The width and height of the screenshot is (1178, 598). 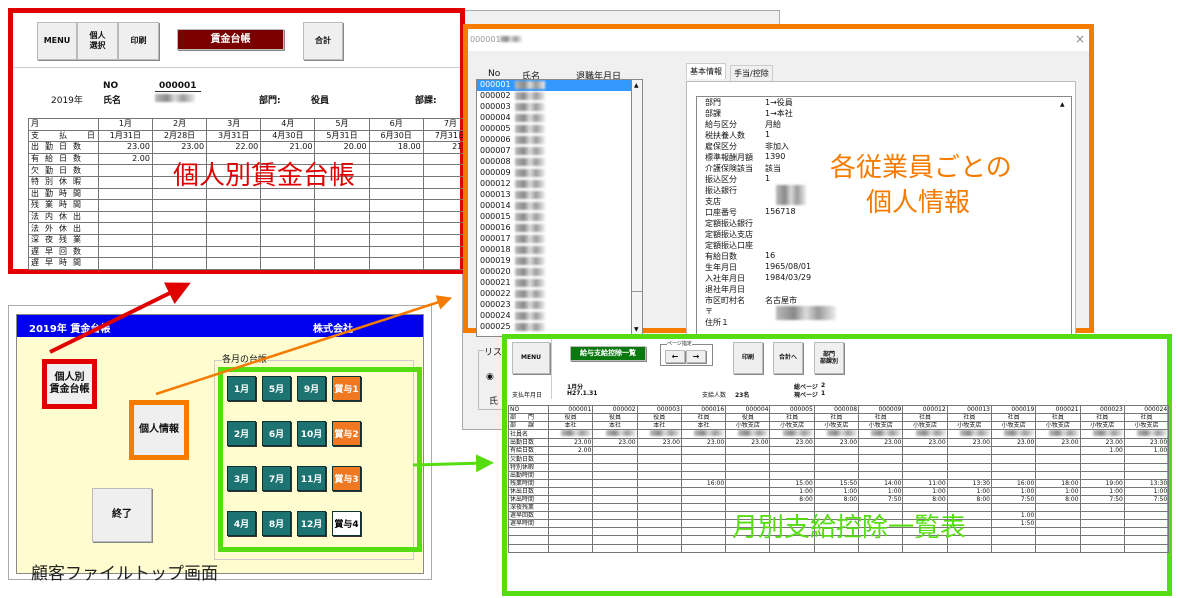 What do you see at coordinates (120, 318) in the screenshot?
I see `red-arrow` at bounding box center [120, 318].